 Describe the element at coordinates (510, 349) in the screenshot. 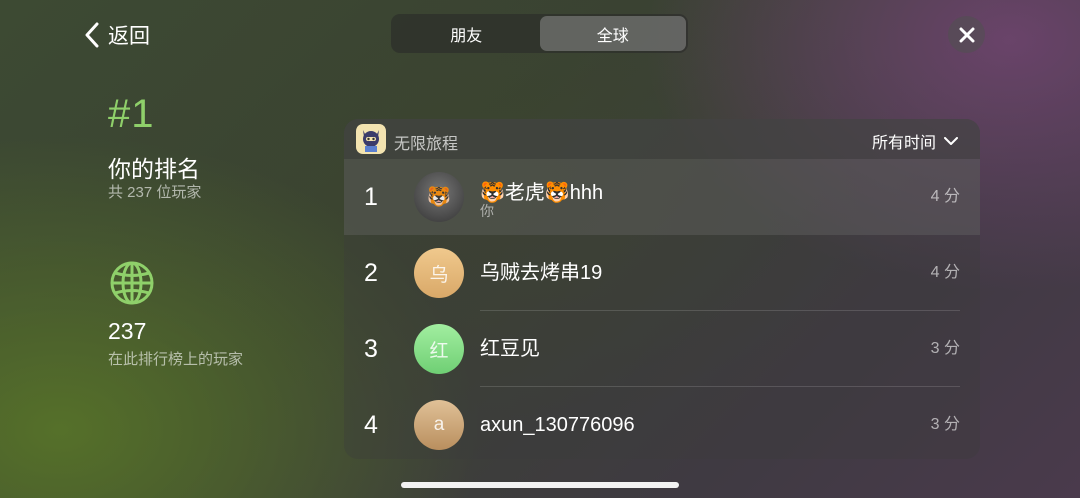

I see `player-name: 红豆见` at that location.